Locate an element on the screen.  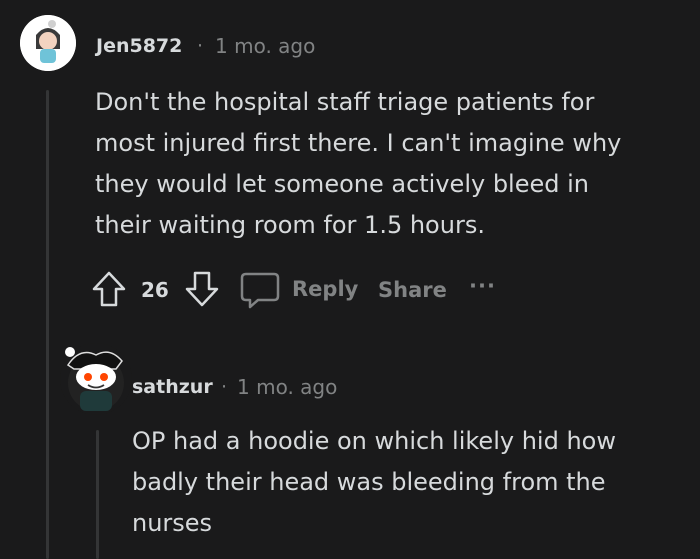
vote-count: 26 is located at coordinates (155, 290).